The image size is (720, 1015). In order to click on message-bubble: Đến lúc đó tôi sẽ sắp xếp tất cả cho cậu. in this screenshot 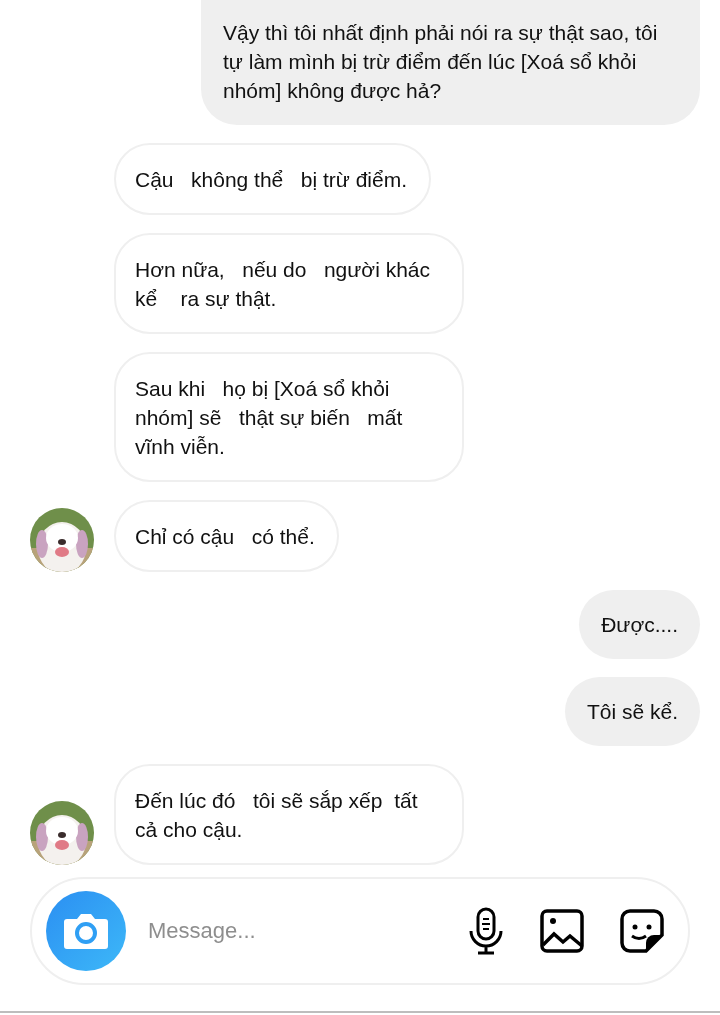, I will do `click(289, 814)`.